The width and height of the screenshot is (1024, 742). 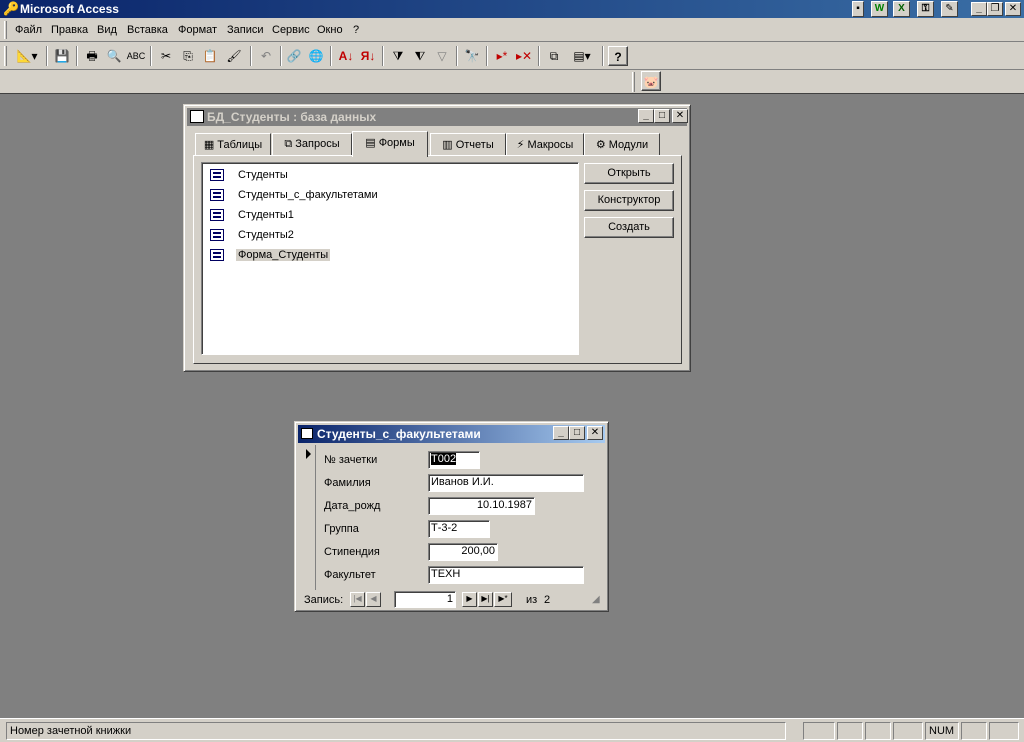 What do you see at coordinates (901, 9) in the screenshot?
I see `excel-icon: X` at bounding box center [901, 9].